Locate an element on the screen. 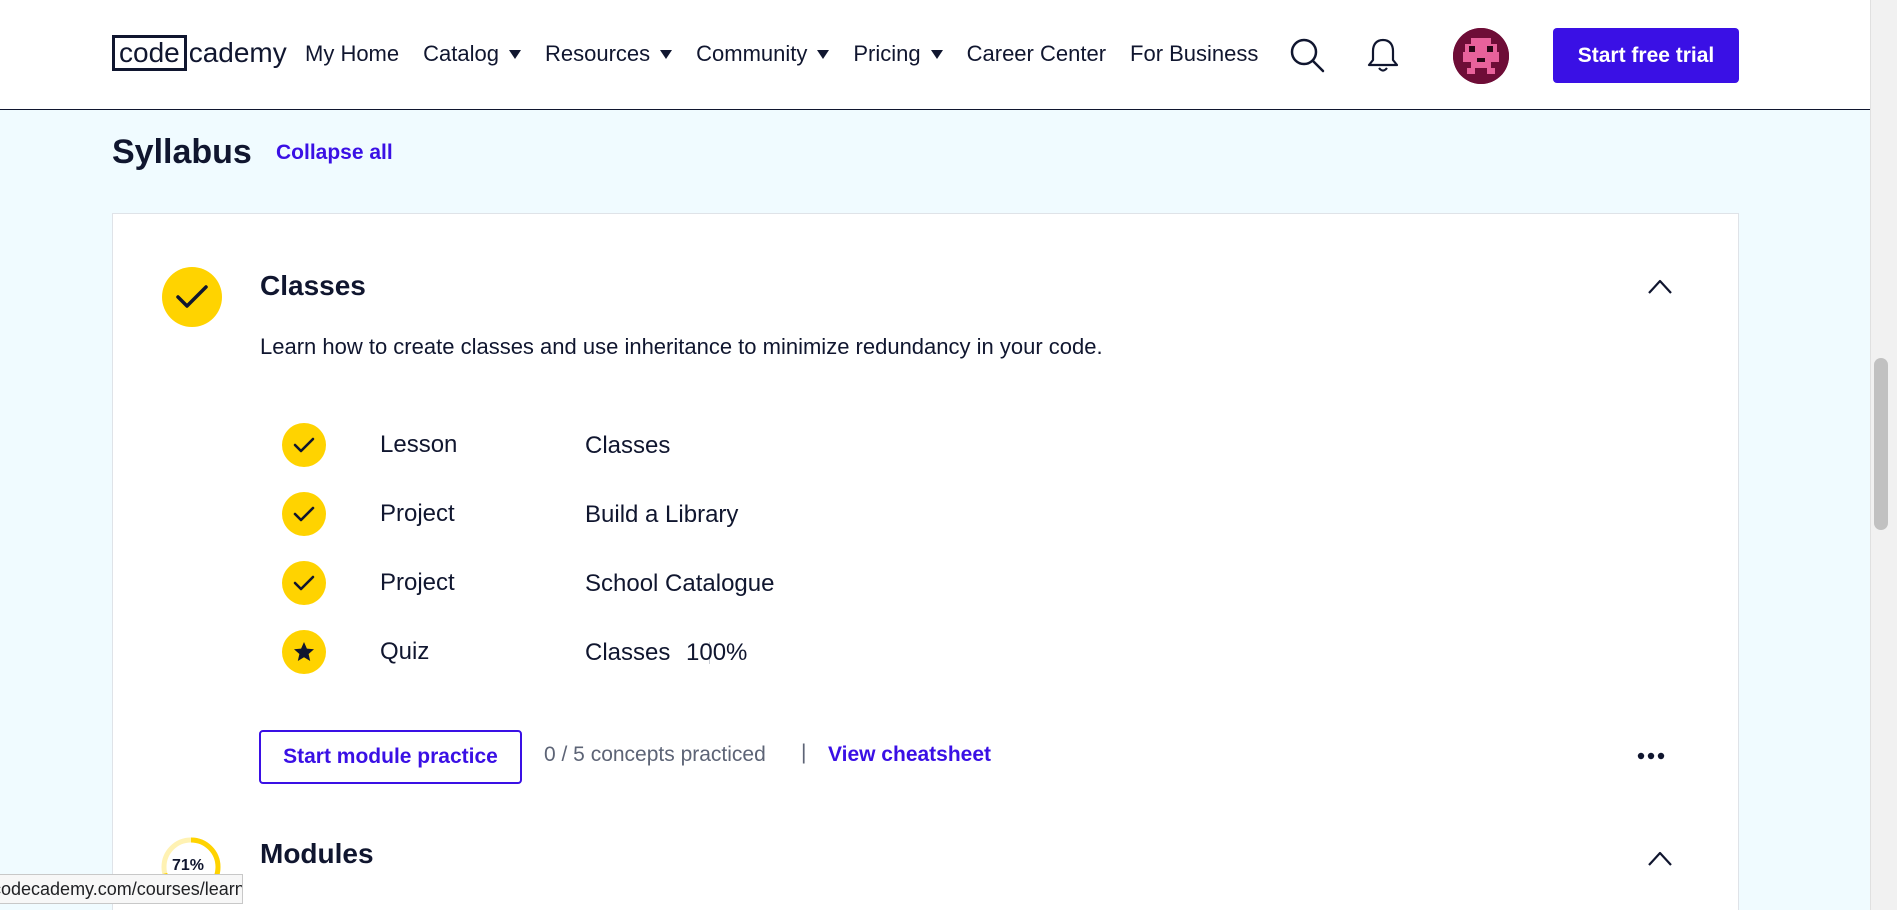  view-cheatsheet-link: View cheatsheet is located at coordinates (909, 755).